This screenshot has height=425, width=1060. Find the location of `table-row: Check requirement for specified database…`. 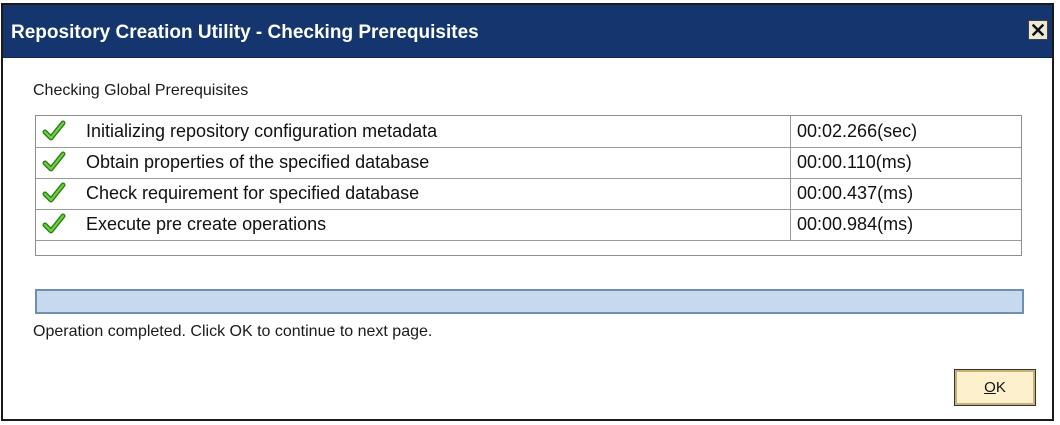

table-row: Check requirement for specified database… is located at coordinates (528, 194).